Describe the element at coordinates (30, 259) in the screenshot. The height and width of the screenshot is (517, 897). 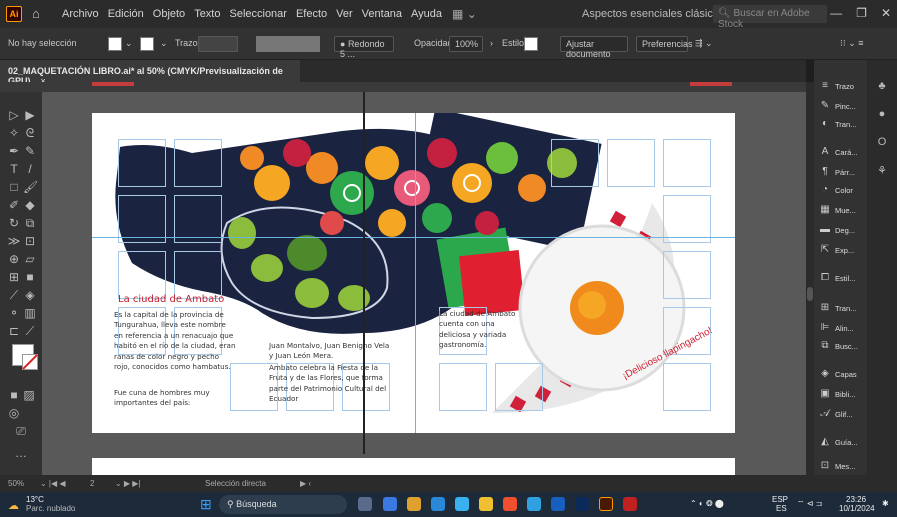
I see `perspective-grid-tool-icon: ▱` at that location.